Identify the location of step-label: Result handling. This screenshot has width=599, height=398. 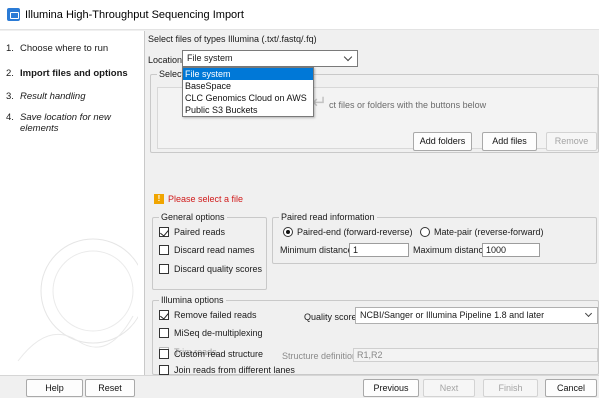
(53, 96).